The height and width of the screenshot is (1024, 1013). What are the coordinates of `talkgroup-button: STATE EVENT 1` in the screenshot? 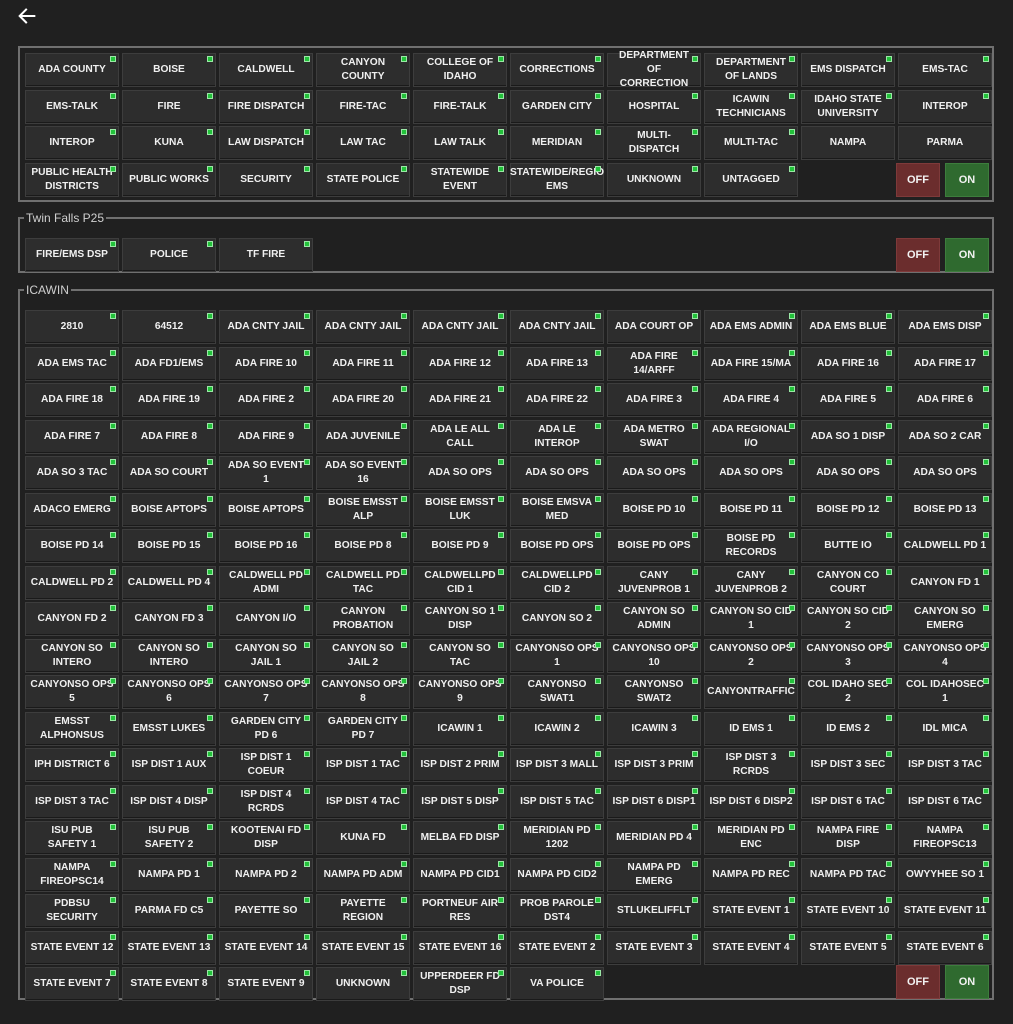 It's located at (751, 911).